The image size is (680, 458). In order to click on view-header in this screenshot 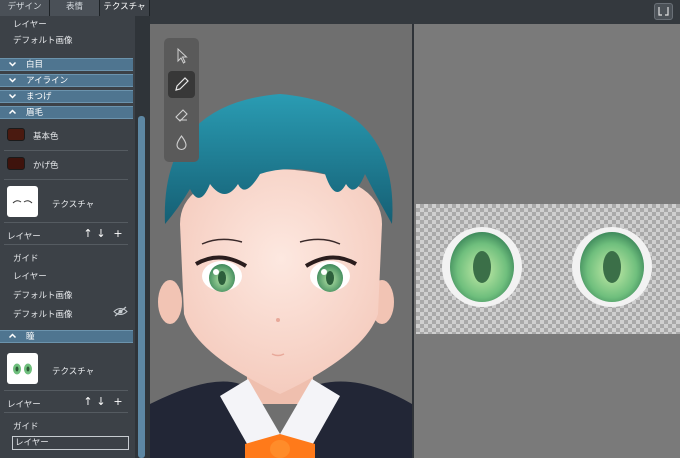, I will do `click(415, 12)`.